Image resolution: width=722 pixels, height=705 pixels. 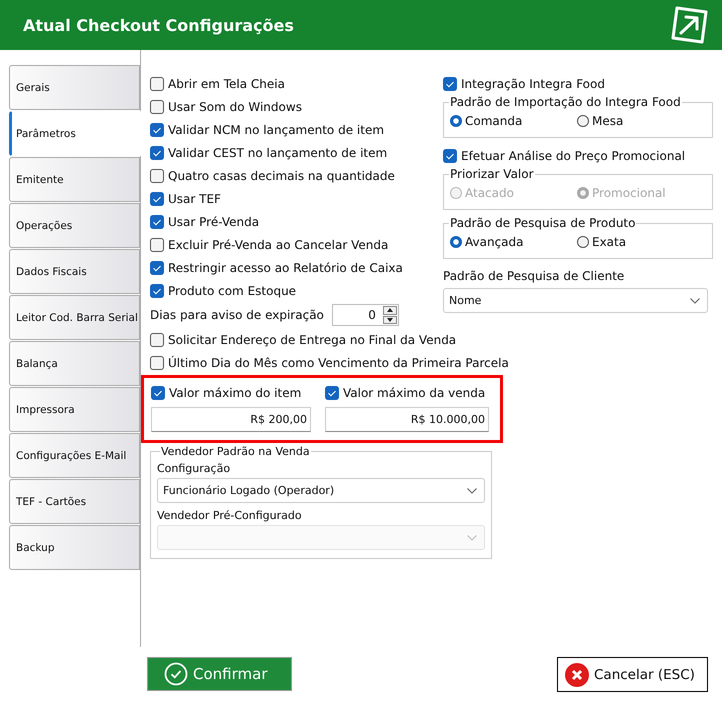 I want to click on group-title: Priorizar Valor, so click(x=492, y=174).